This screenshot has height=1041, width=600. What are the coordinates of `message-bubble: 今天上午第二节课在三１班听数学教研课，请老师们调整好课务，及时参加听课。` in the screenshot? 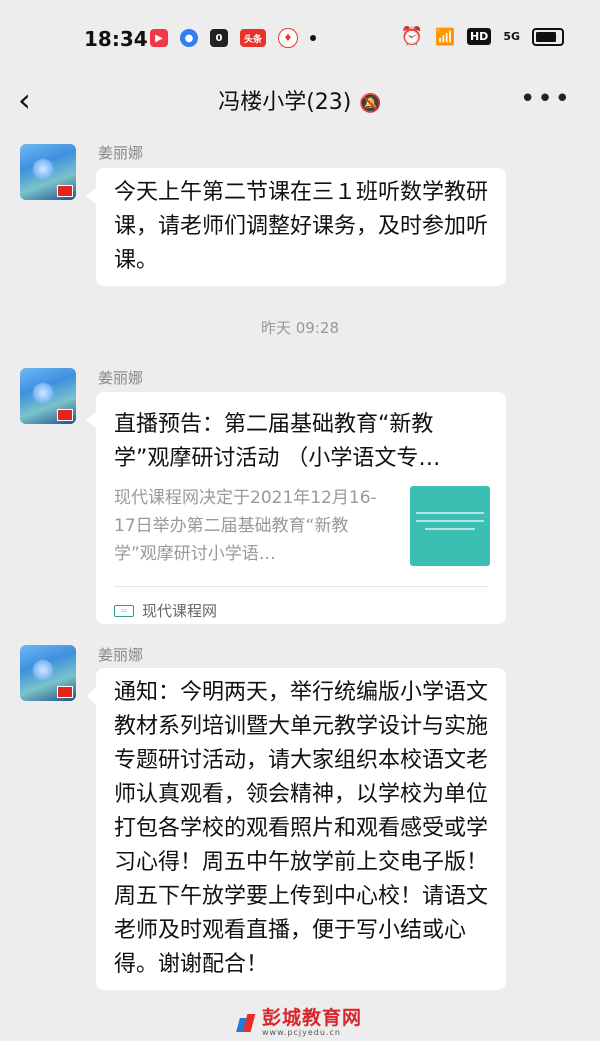 It's located at (296, 227).